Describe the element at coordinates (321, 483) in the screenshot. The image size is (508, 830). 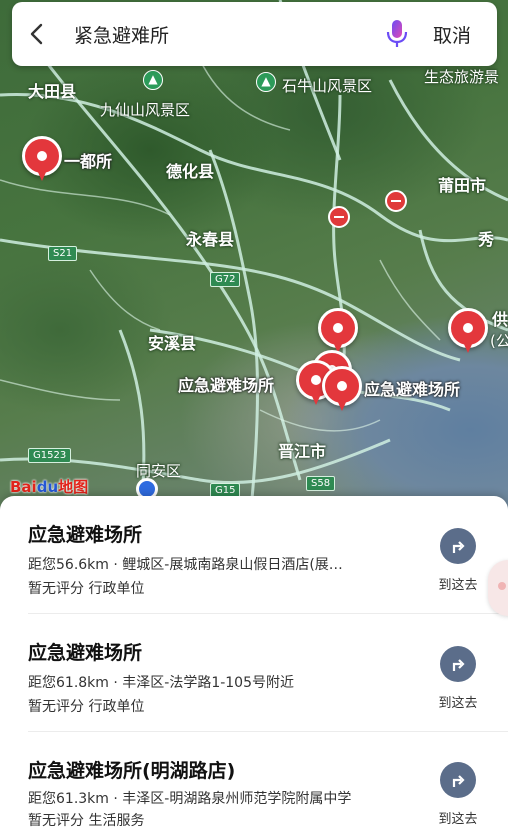
I see `road-badge-s58: S58` at that location.